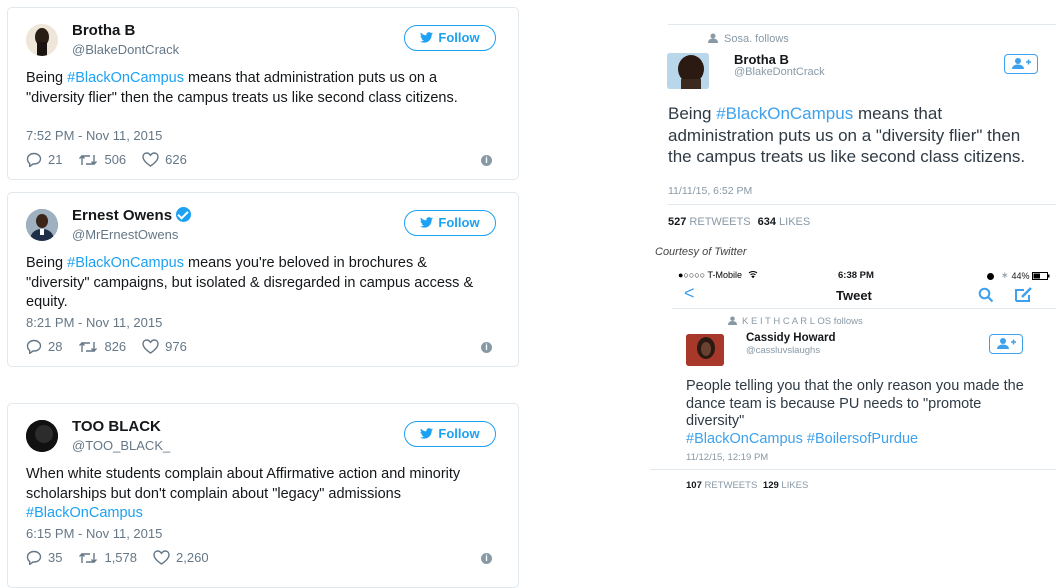 This screenshot has width=1056, height=588. I want to click on social-context-text: Sosa. follows, so click(756, 39).